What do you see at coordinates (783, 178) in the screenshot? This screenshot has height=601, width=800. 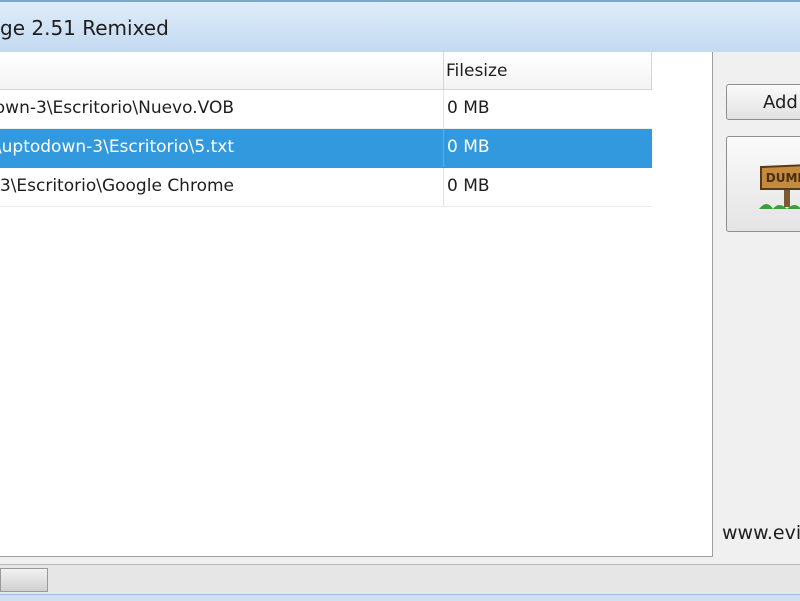 I see `dump-sign-text: DUMP` at bounding box center [783, 178].